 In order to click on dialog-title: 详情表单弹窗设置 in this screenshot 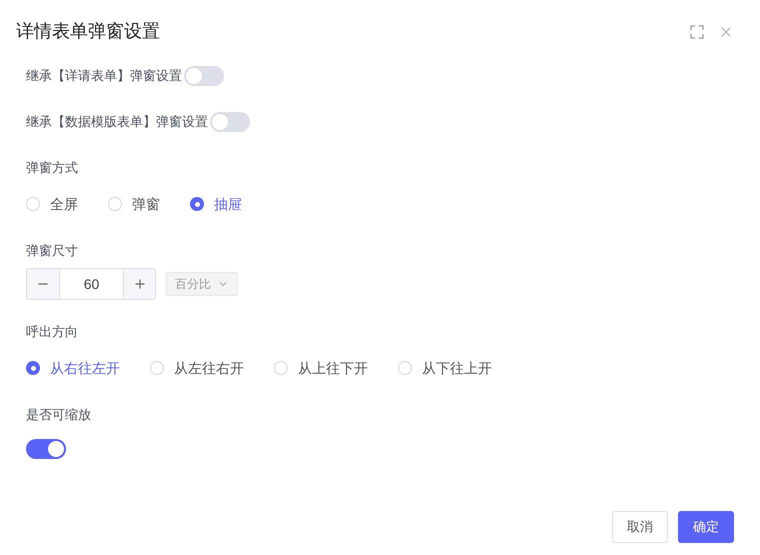, I will do `click(88, 31)`.